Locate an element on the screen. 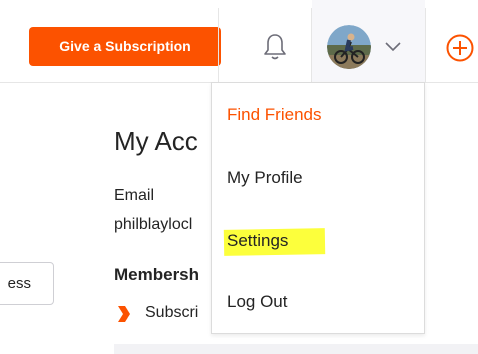  menu-item-my-profile: My Profile is located at coordinates (265, 178).